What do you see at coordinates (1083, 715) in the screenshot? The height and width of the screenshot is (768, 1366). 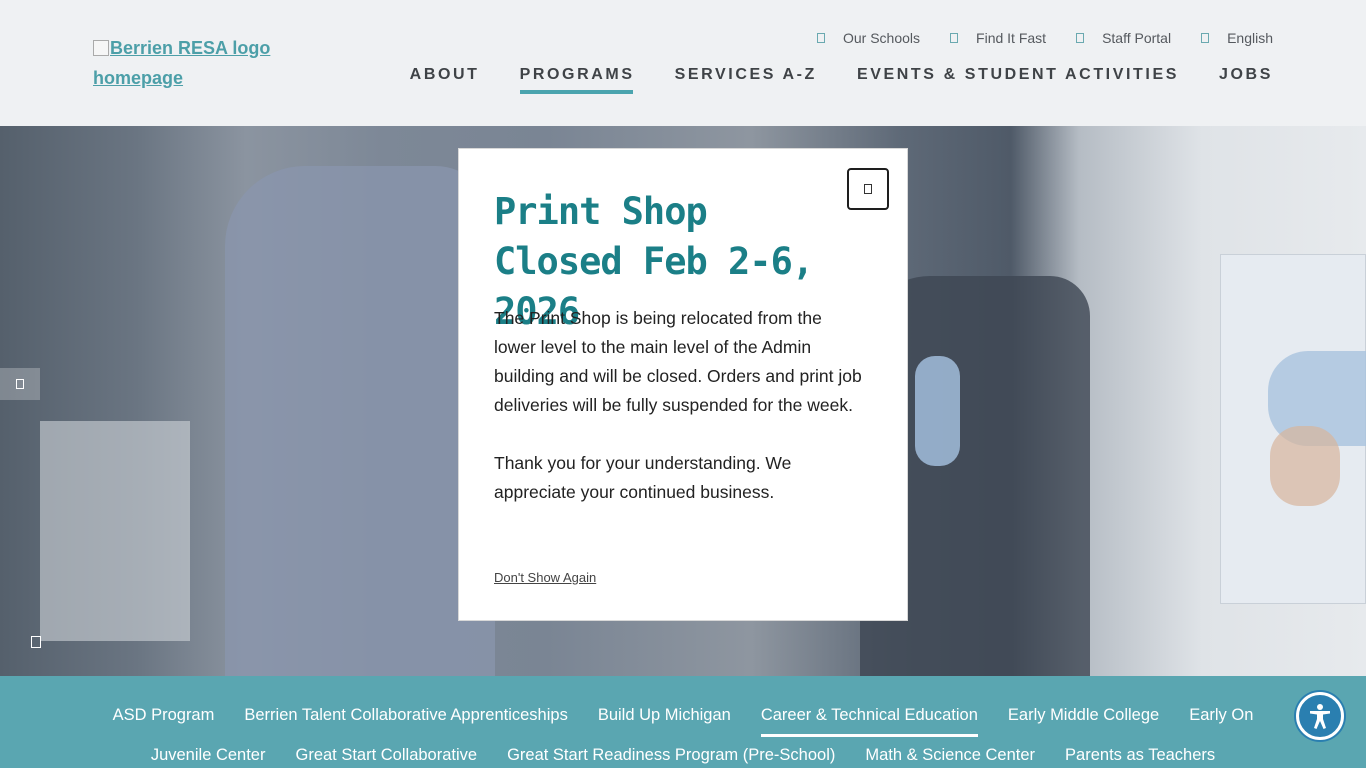 I see `program-early-middle-college: Early Middle College` at bounding box center [1083, 715].